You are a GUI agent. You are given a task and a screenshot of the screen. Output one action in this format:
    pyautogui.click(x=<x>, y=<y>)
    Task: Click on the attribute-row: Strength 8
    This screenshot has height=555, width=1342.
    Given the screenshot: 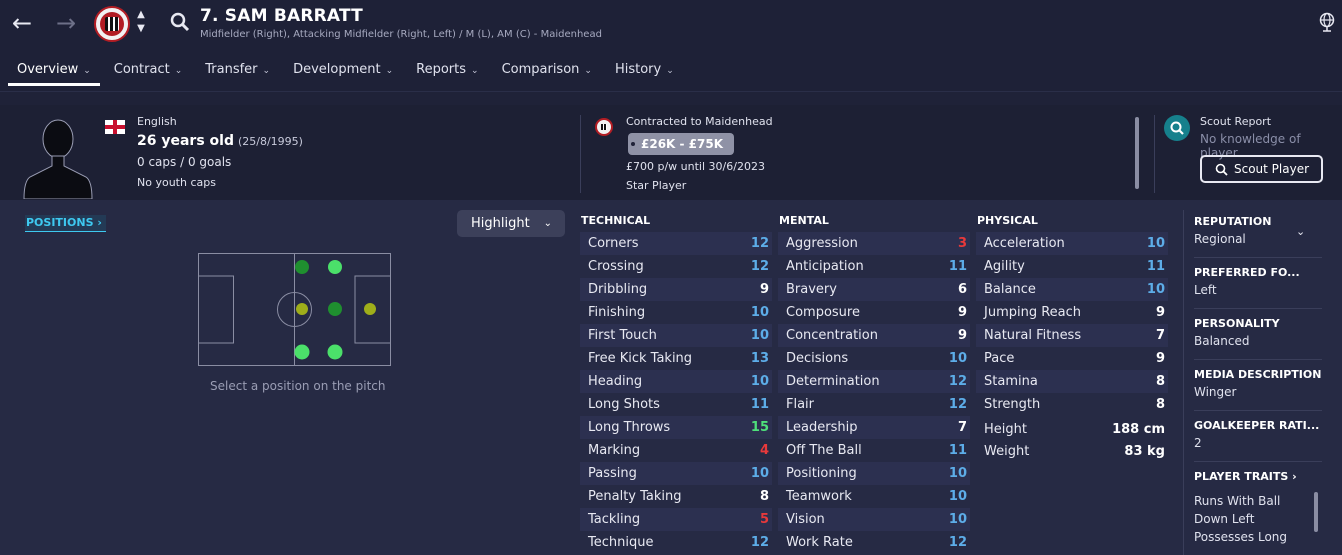 What is the action you would take?
    pyautogui.click(x=1072, y=404)
    